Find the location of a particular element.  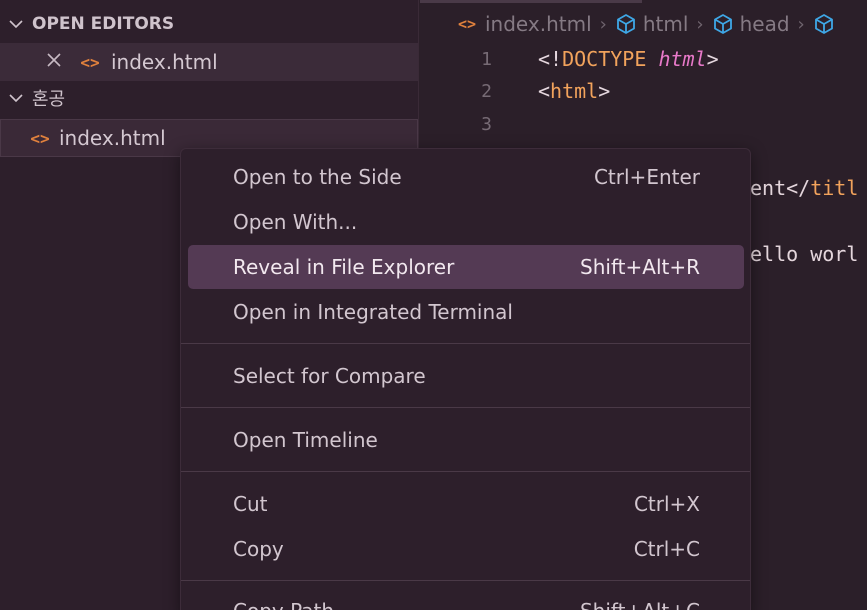

menu-item-label: Cut is located at coordinates (250, 504).